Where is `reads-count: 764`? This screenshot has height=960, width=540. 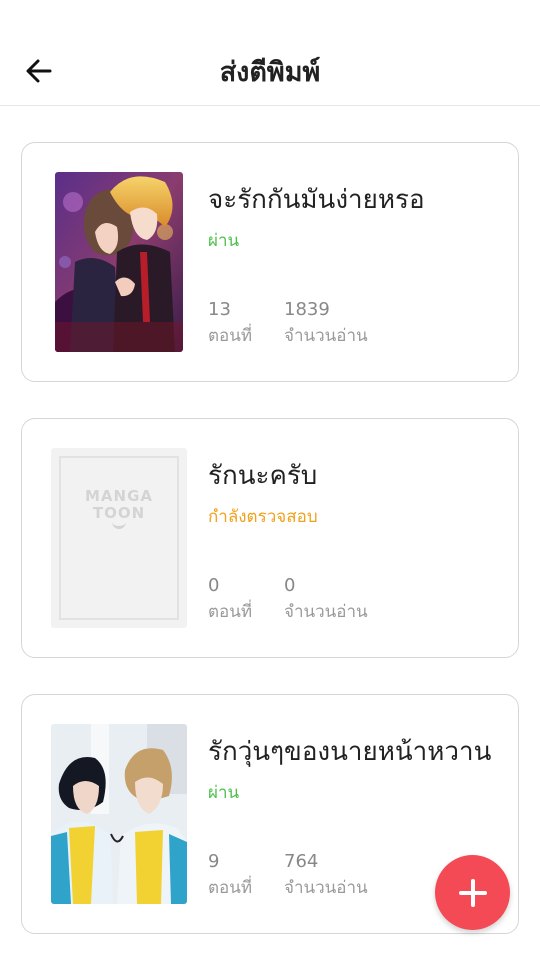 reads-count: 764 is located at coordinates (301, 861).